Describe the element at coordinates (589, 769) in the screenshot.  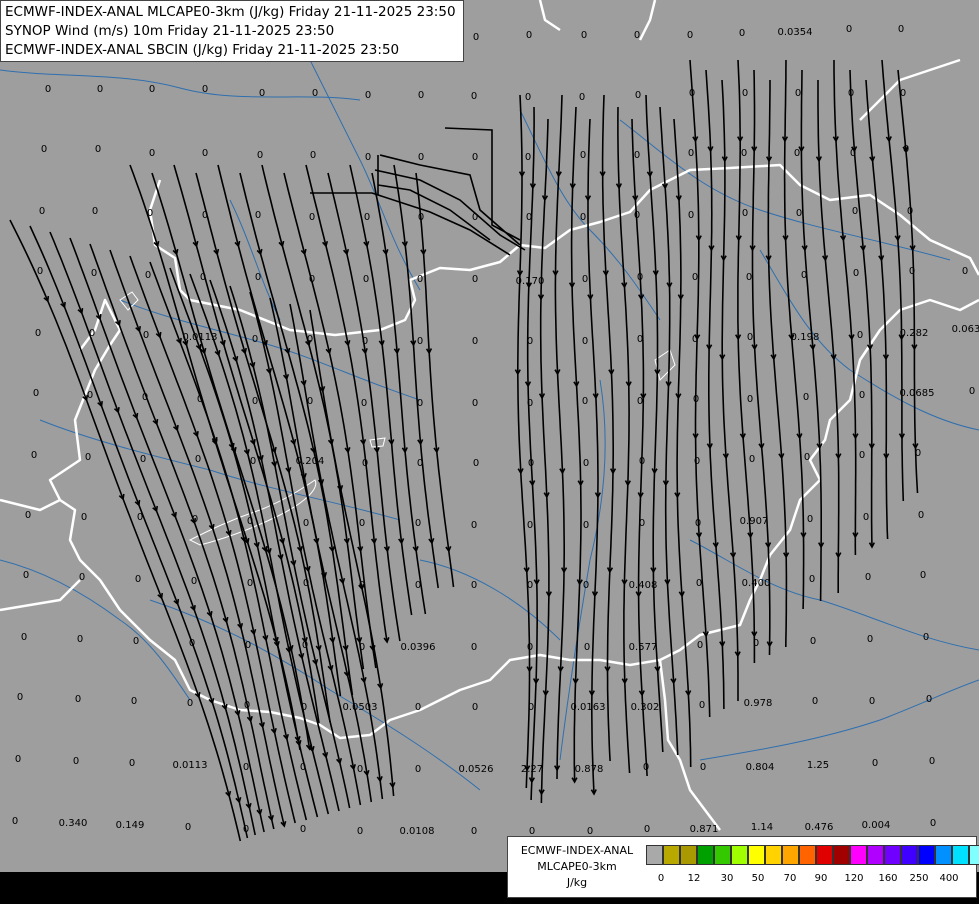
I see `value-label: 0.878` at that location.